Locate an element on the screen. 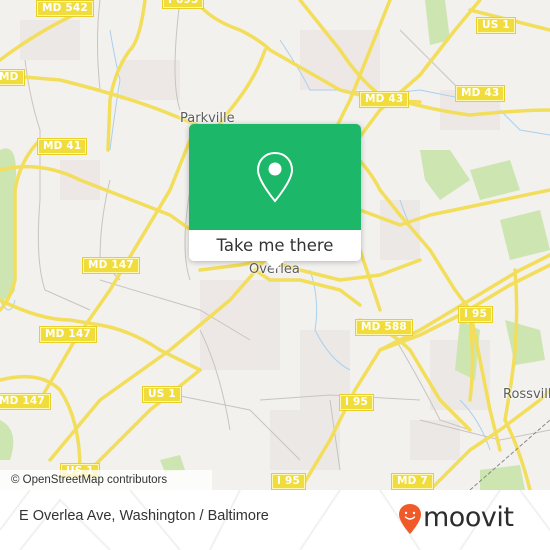 The width and height of the screenshot is (550, 550). road-shield-md43-left: MD 43 is located at coordinates (384, 99).